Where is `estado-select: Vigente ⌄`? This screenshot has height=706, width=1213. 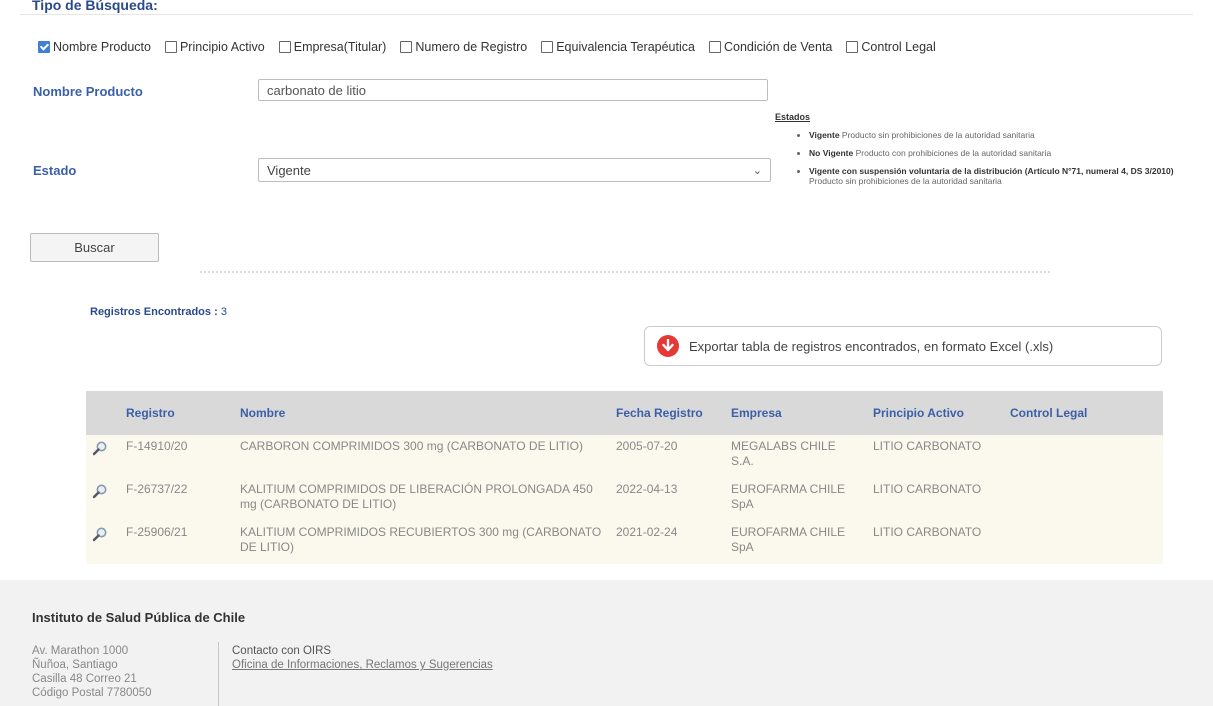
estado-select: Vigente ⌄ is located at coordinates (514, 170).